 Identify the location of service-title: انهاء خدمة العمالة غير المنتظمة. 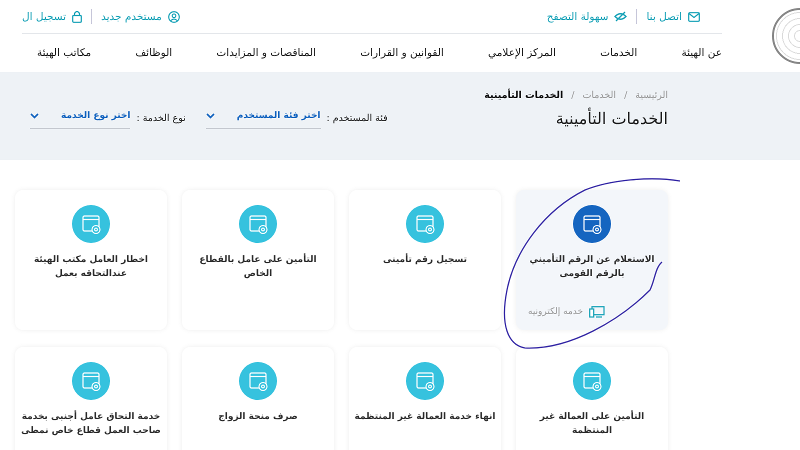
(425, 417).